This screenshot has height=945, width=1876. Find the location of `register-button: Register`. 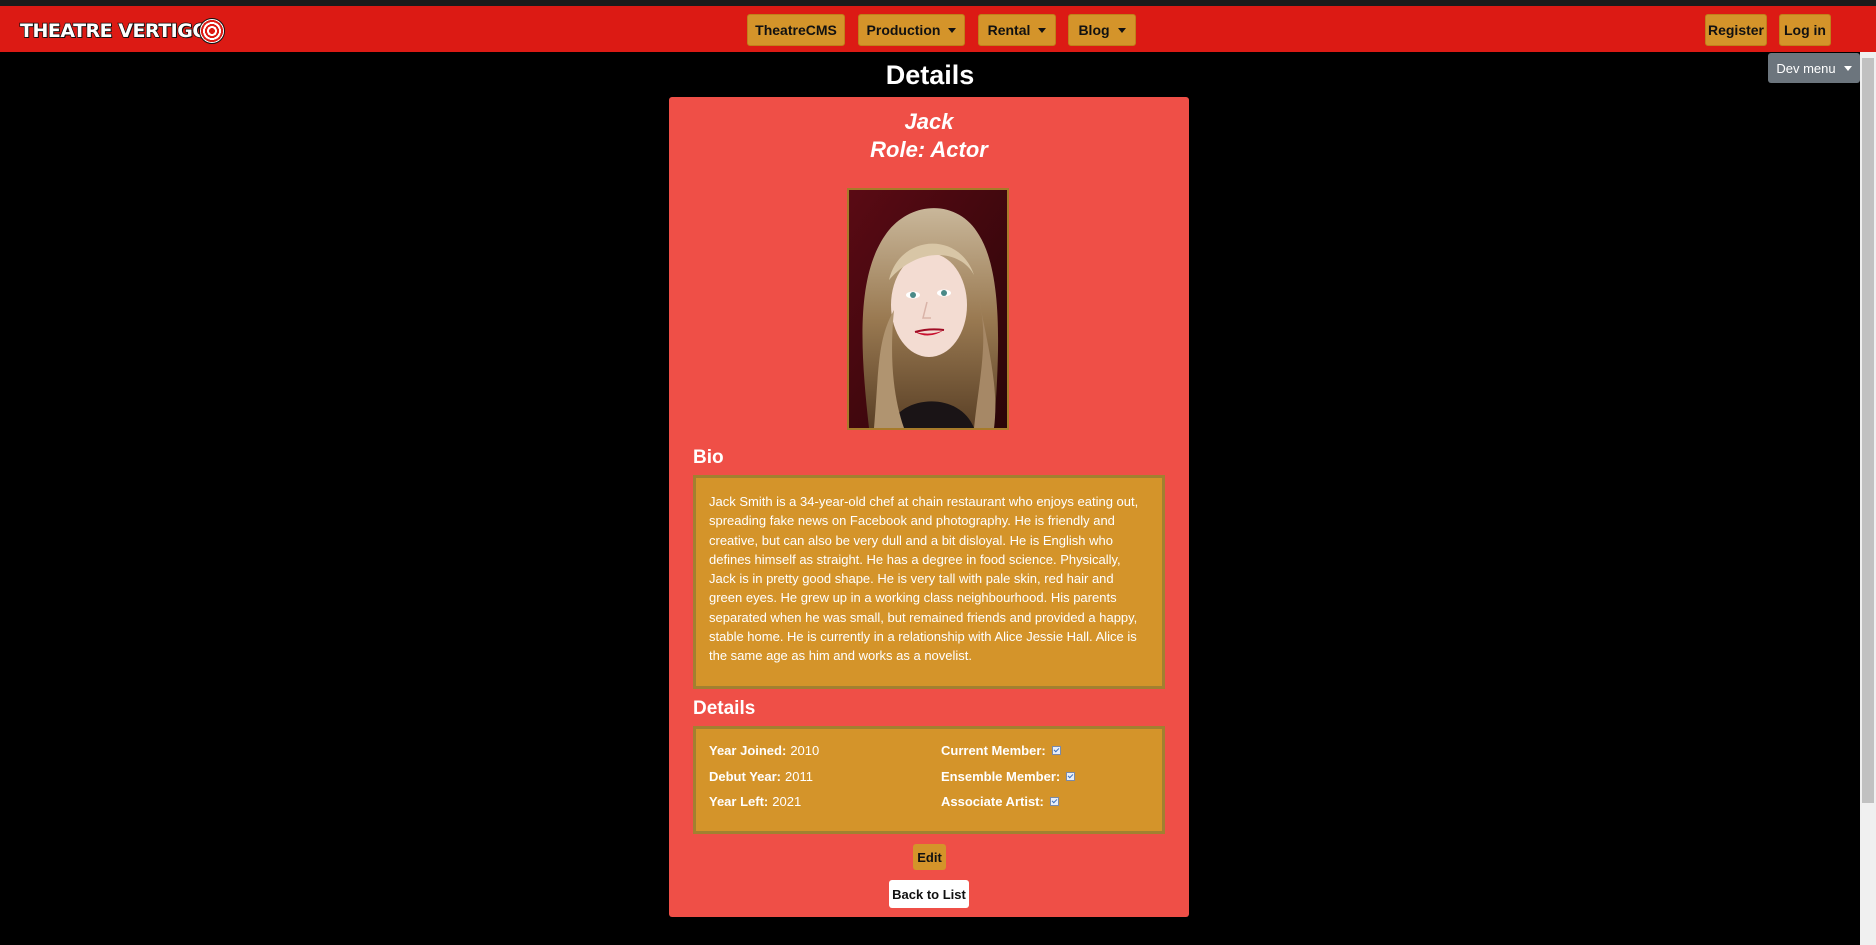

register-button: Register is located at coordinates (1736, 30).